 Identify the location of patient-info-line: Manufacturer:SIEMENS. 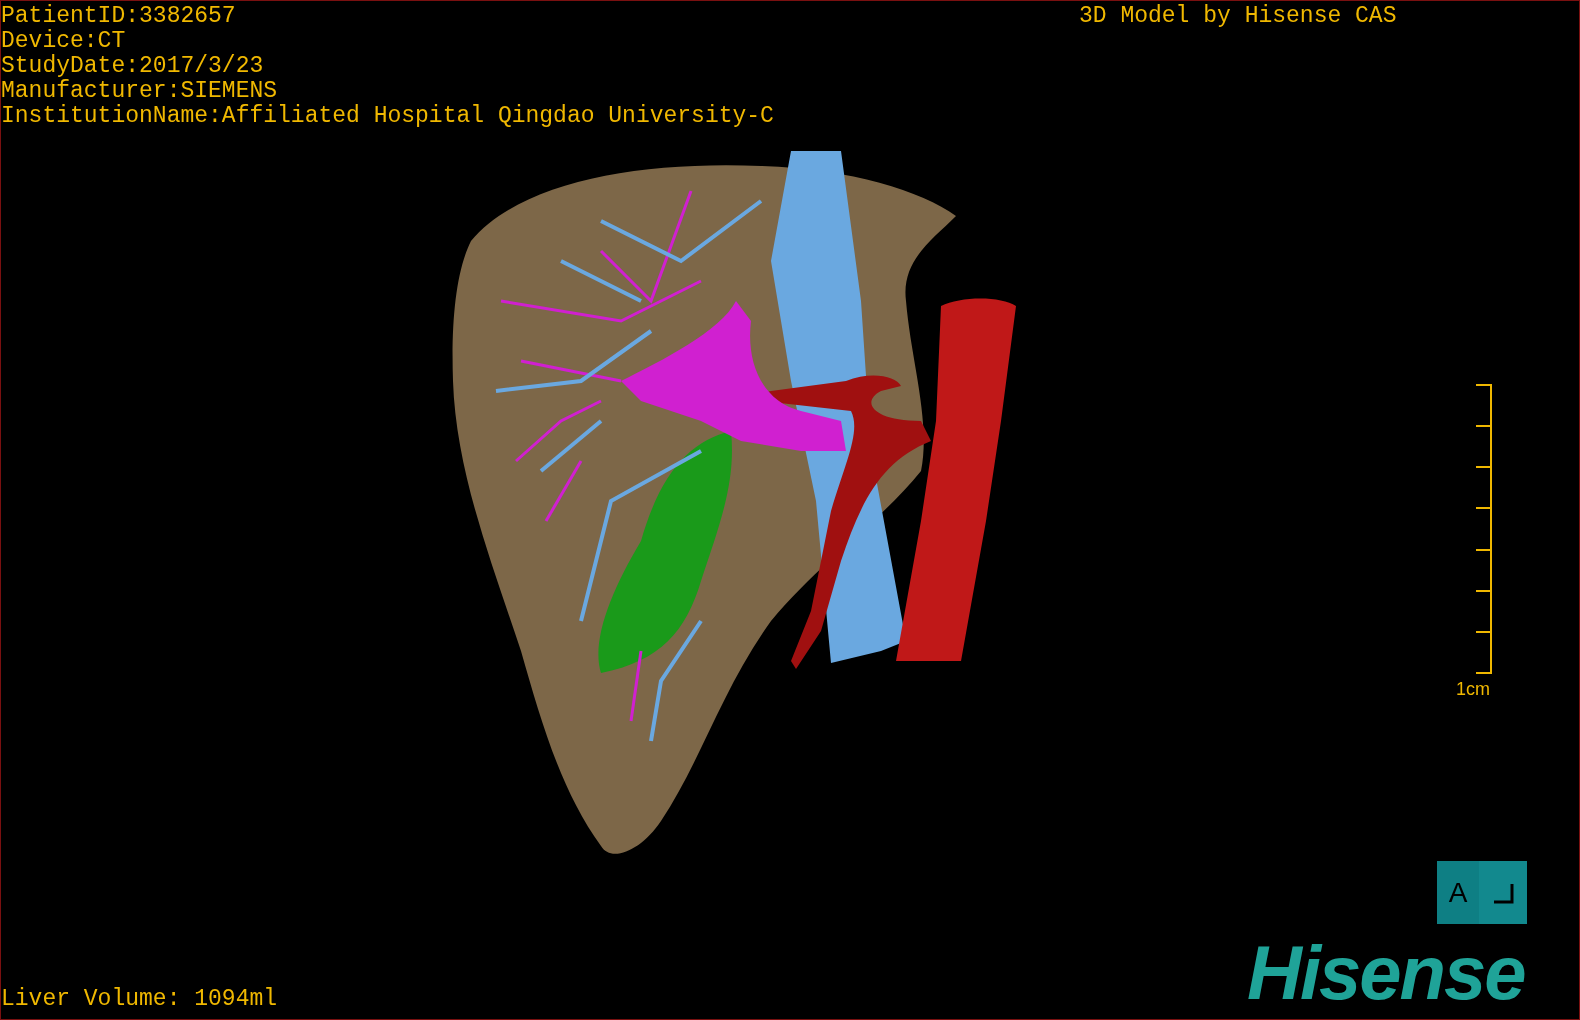
(140, 91).